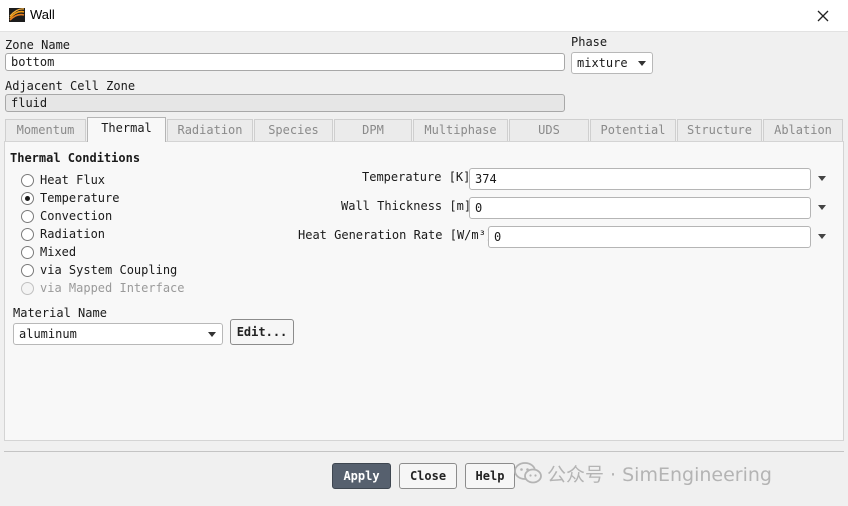 This screenshot has height=506, width=848. I want to click on radio-mixed: Mixed, so click(106, 252).